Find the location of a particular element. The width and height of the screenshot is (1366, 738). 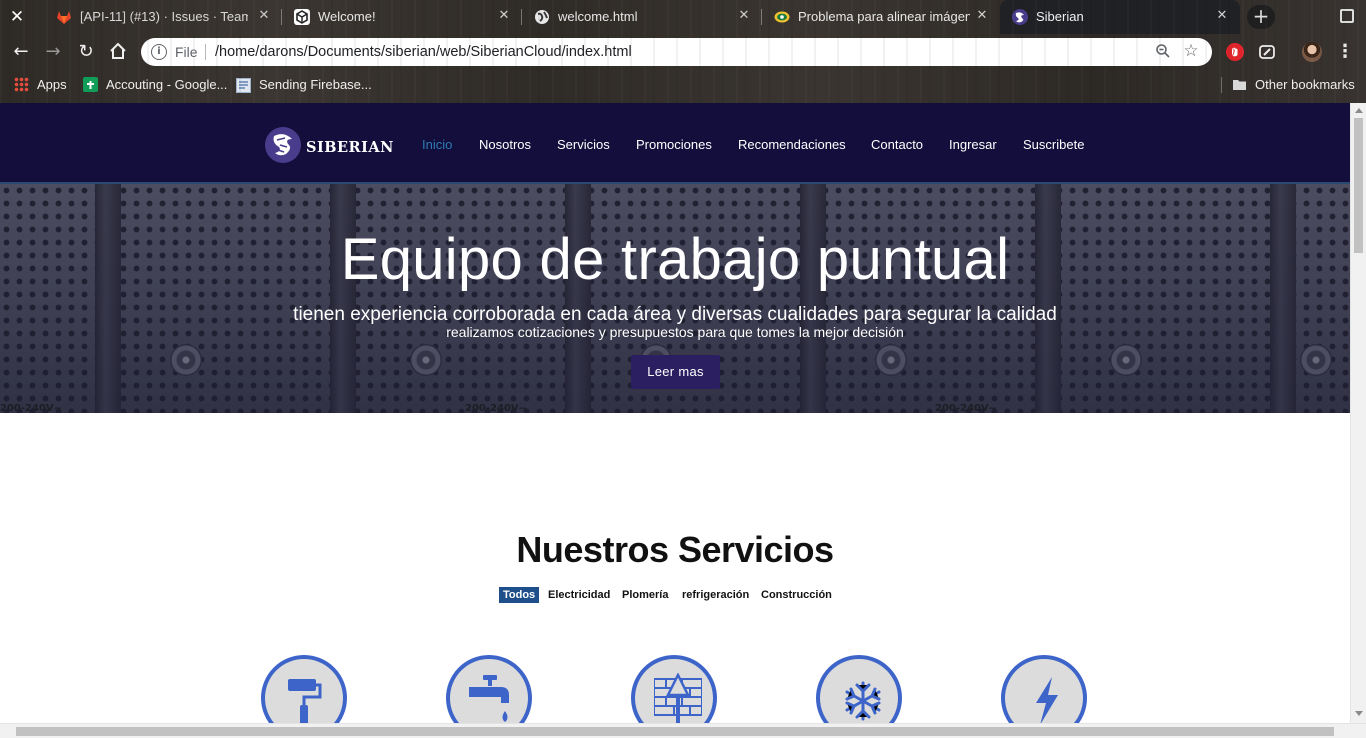

window-restore-icon is located at coordinates (1347, 16).